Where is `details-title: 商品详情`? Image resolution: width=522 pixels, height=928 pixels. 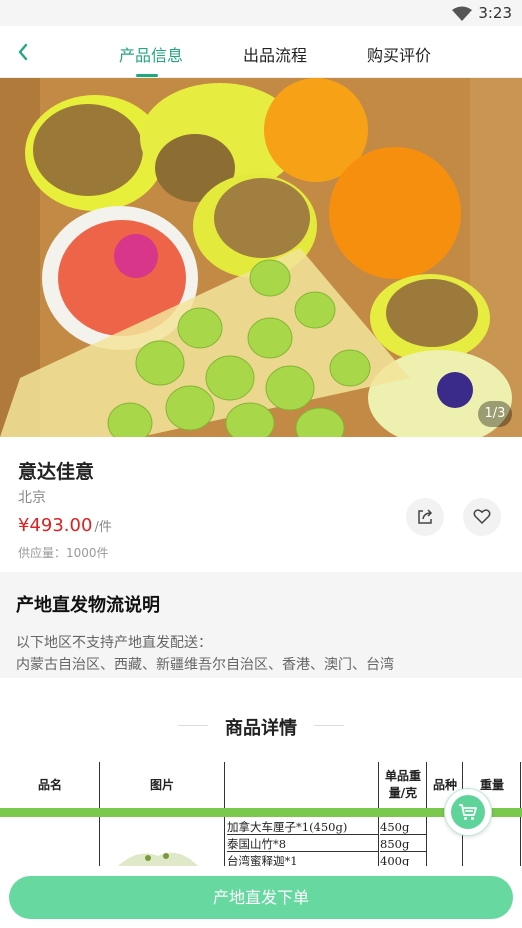 details-title: 商品详情 is located at coordinates (261, 728).